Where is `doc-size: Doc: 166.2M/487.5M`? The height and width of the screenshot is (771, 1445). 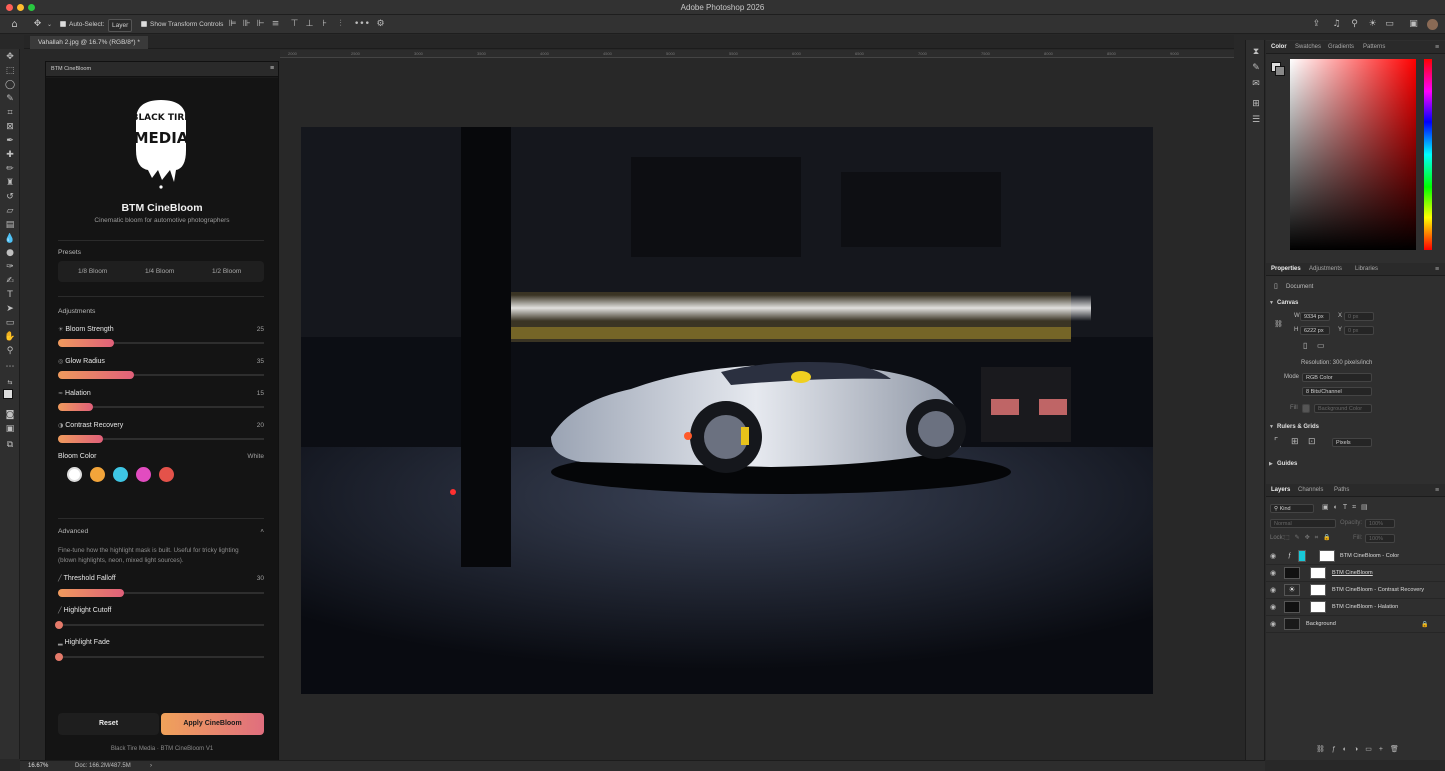
doc-size: Doc: 166.2M/487.5M is located at coordinates (103, 766).